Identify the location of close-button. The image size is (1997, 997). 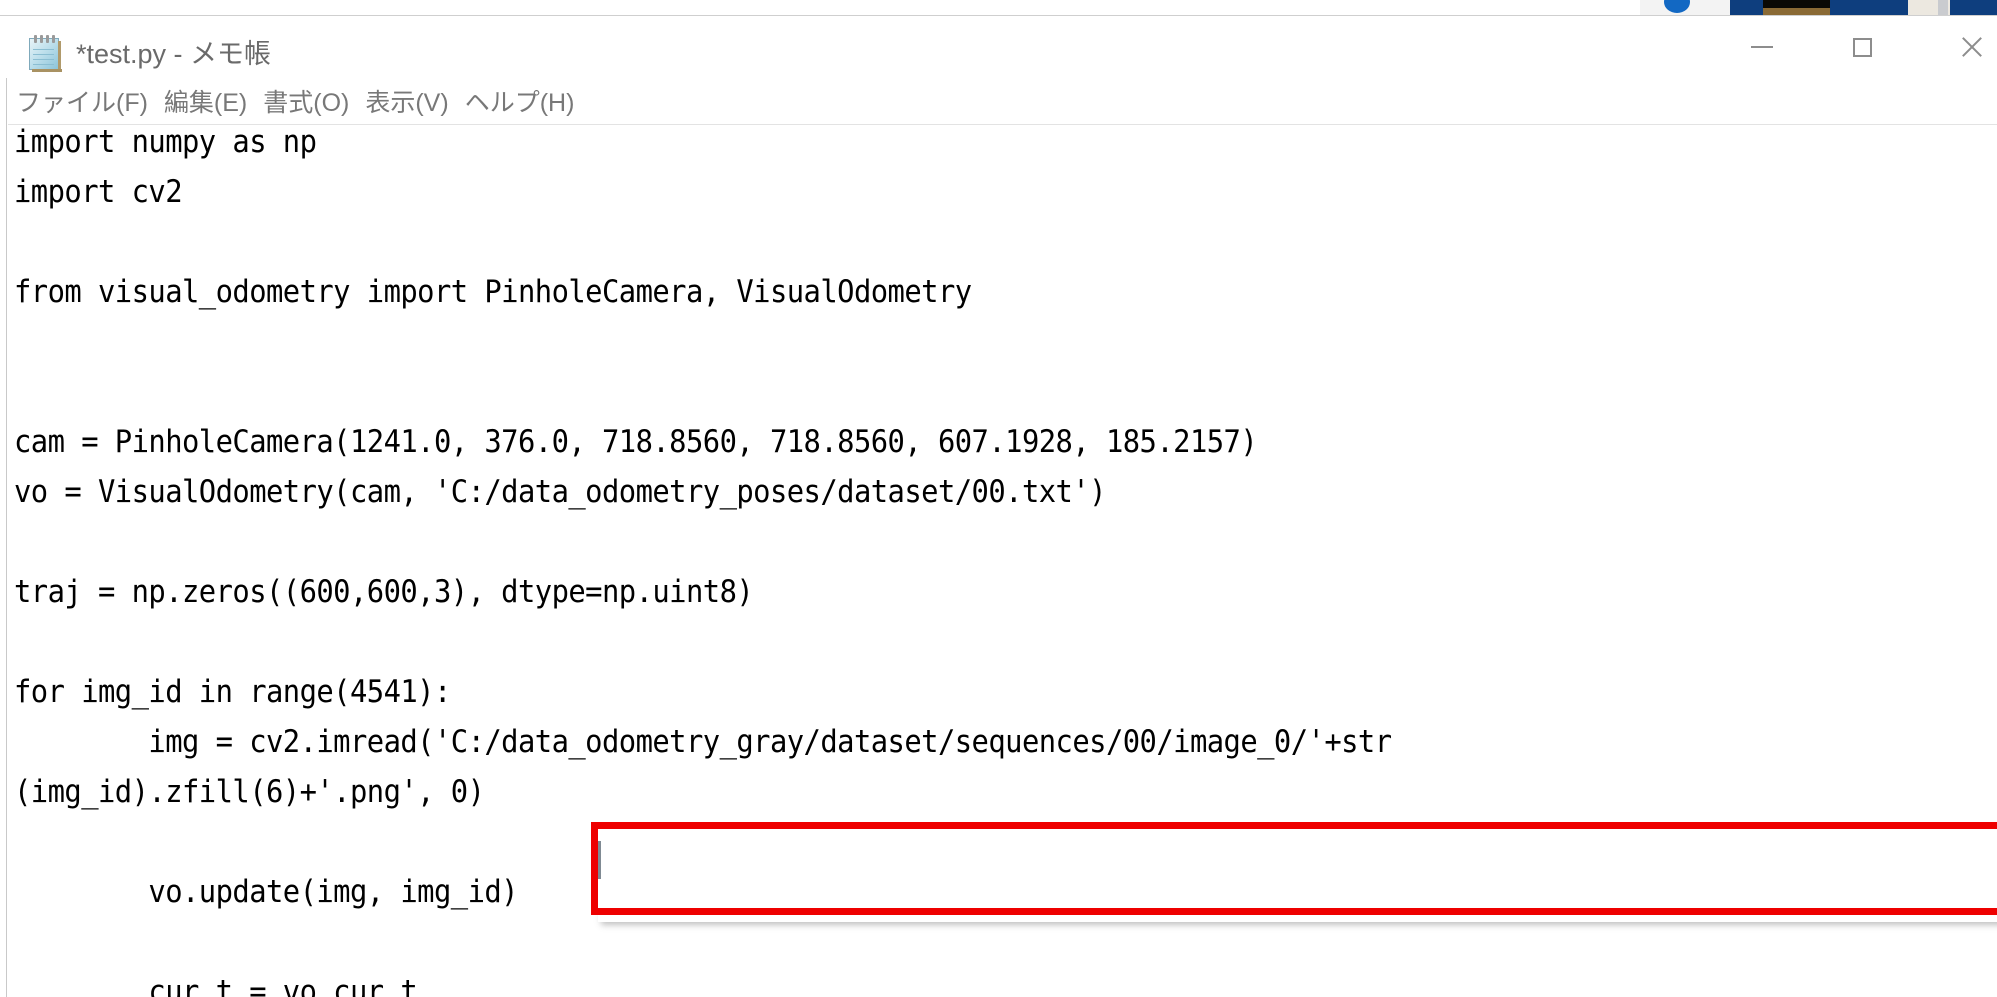
(1955, 47).